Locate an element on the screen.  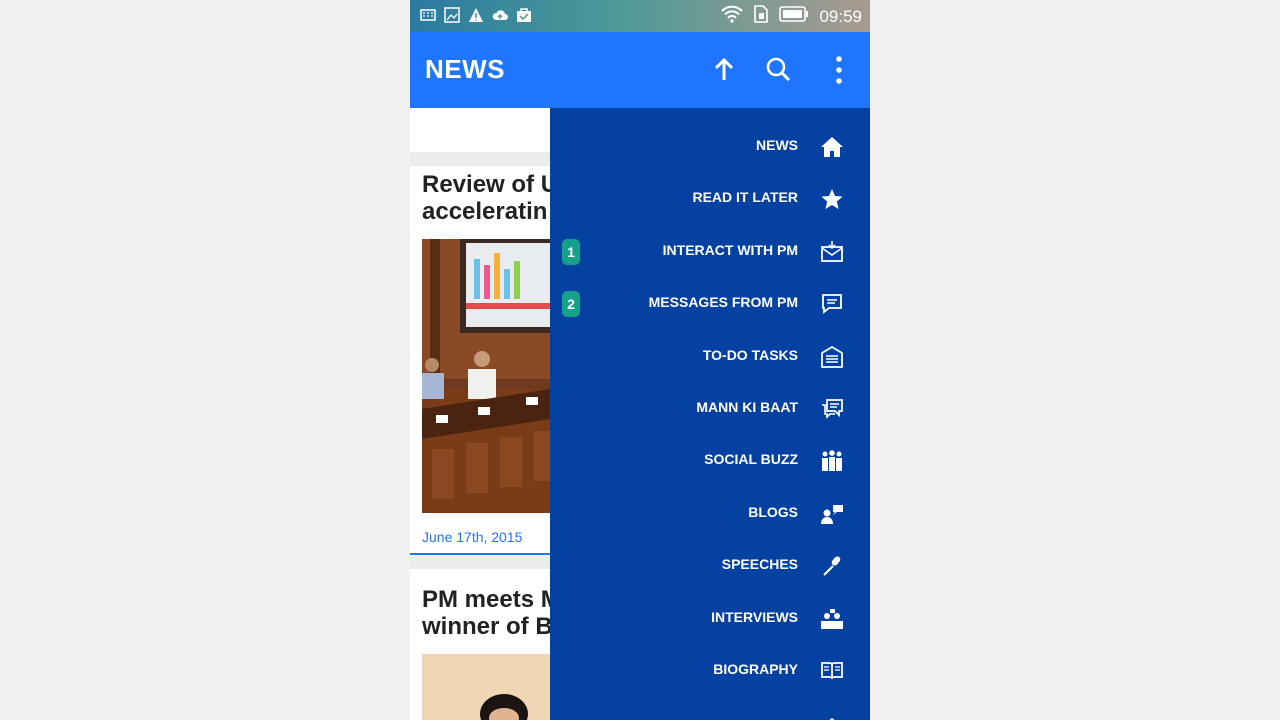
more-options-button is located at coordinates (839, 70).